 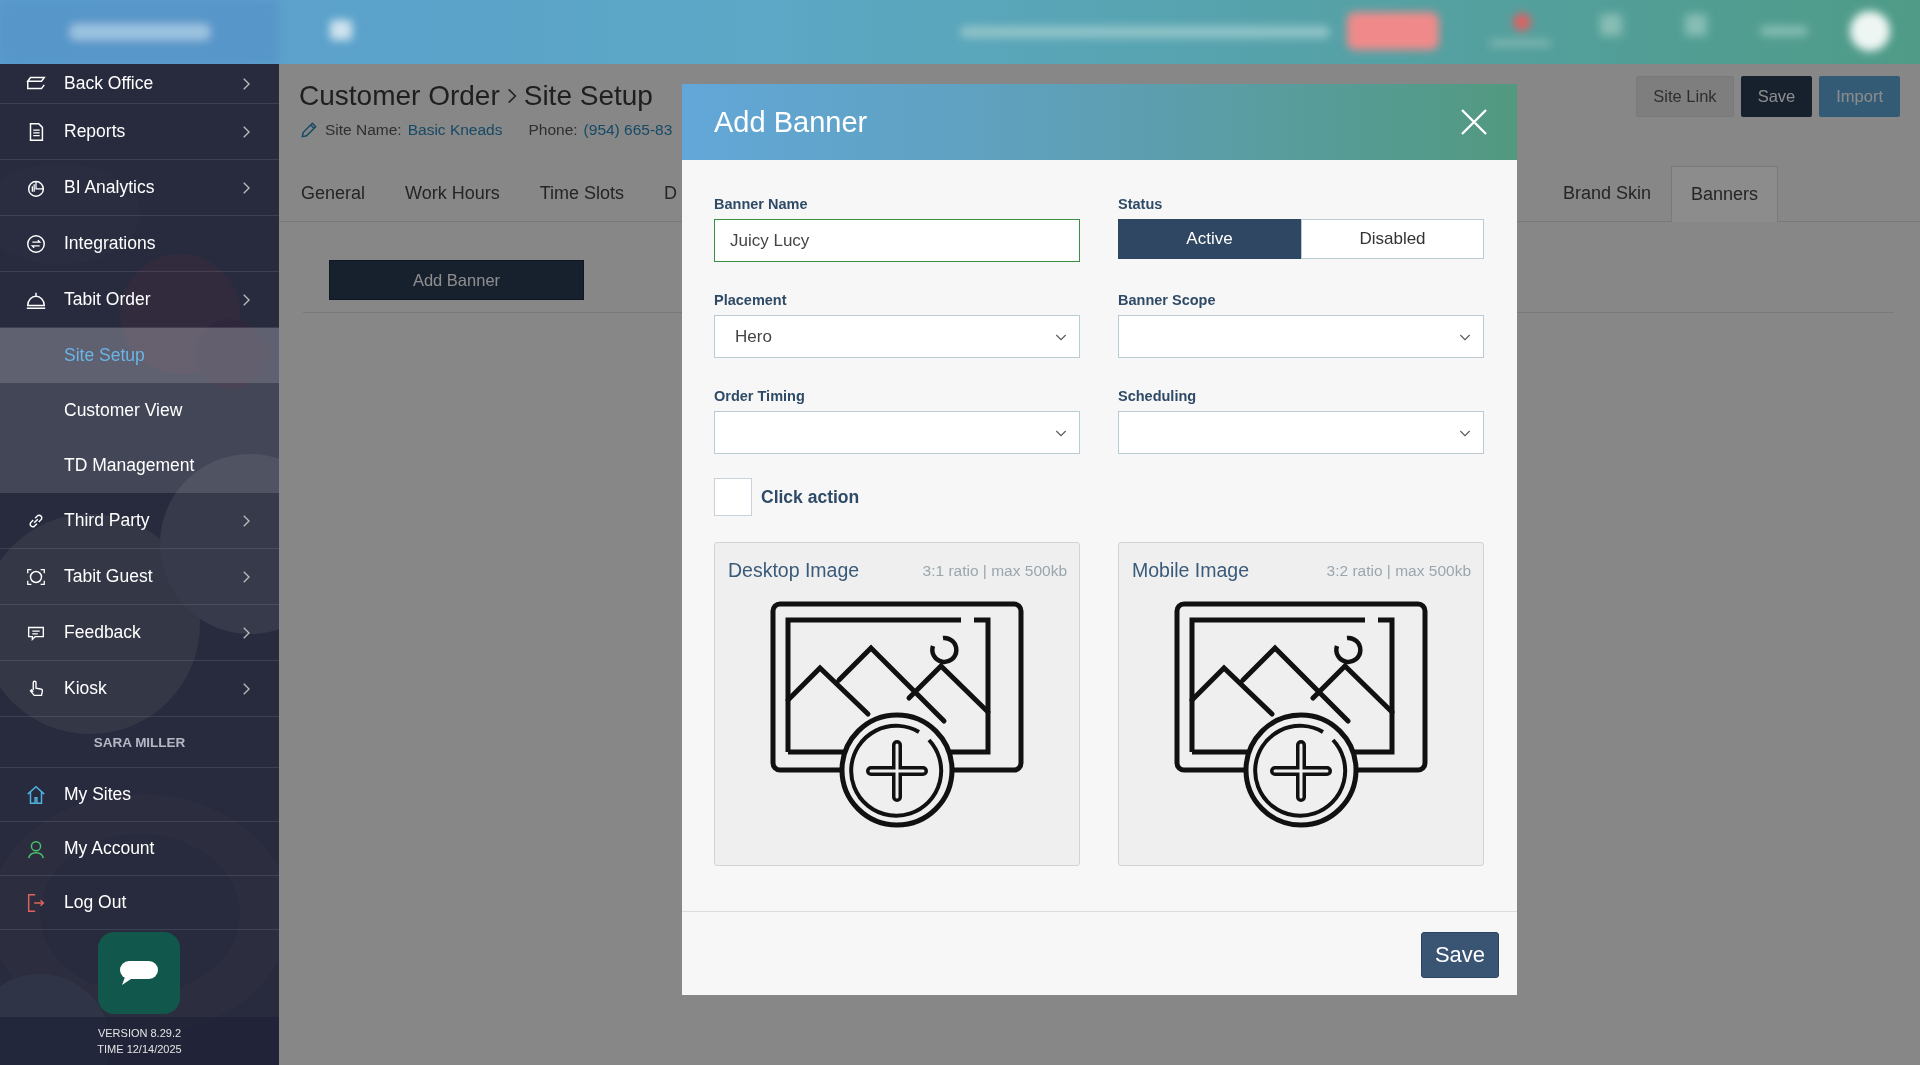 What do you see at coordinates (1398, 570) in the screenshot?
I see `card-hint: 3:2 ratio | max 500kb` at bounding box center [1398, 570].